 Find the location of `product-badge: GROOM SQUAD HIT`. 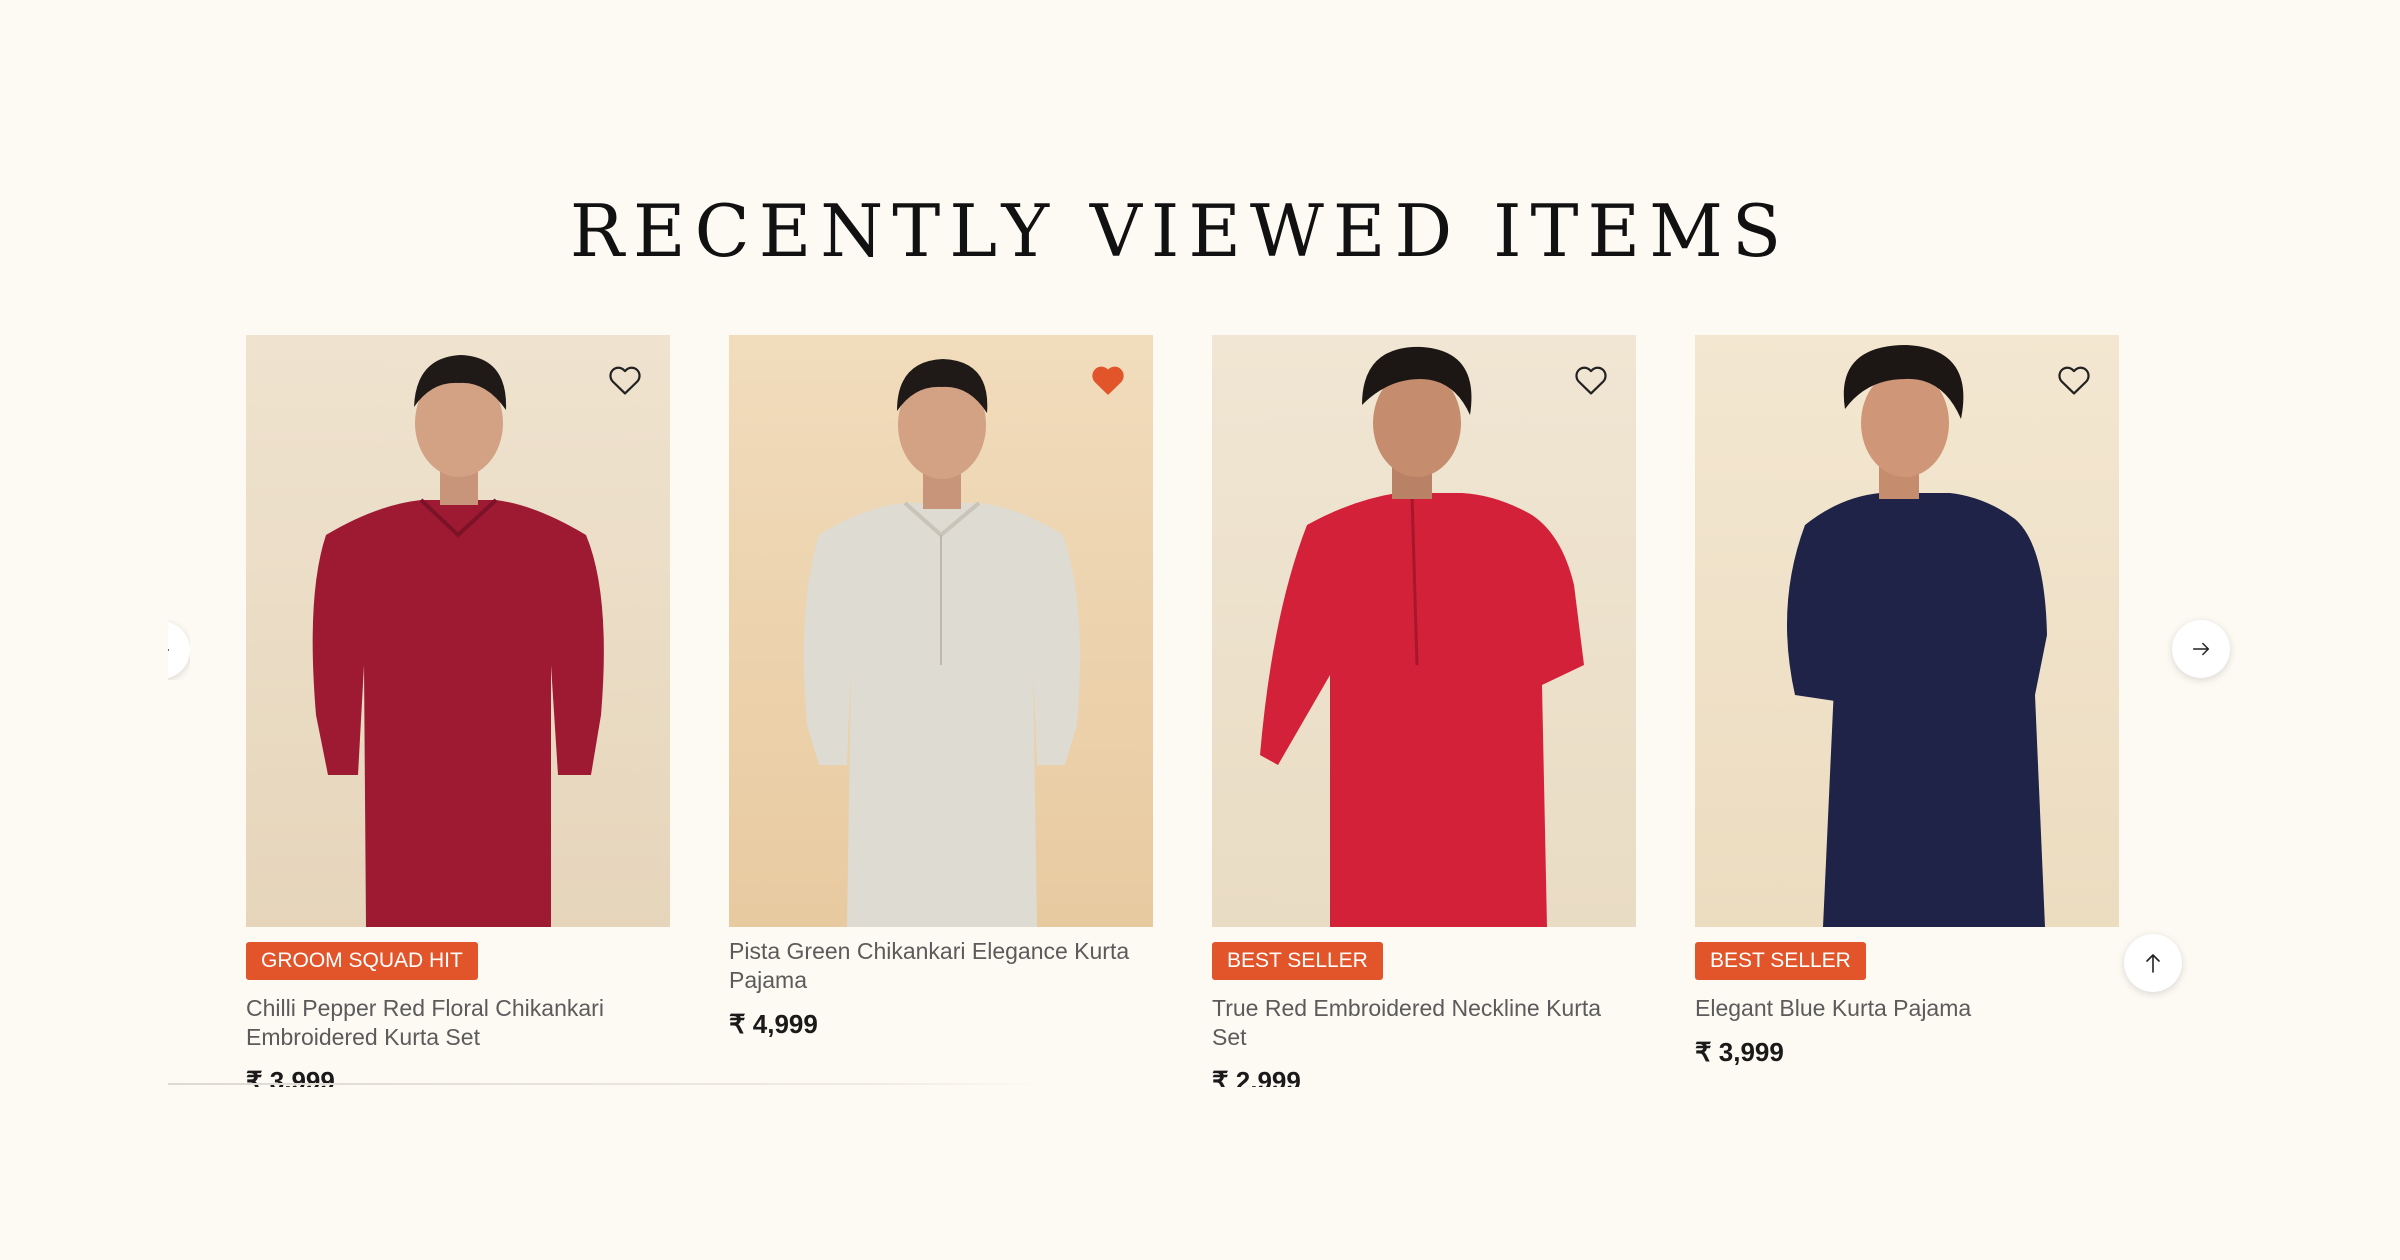

product-badge: GROOM SQUAD HIT is located at coordinates (362, 961).